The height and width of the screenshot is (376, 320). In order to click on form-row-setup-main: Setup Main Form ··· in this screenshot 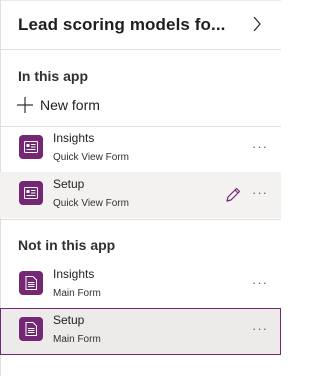, I will do `click(140, 331)`.